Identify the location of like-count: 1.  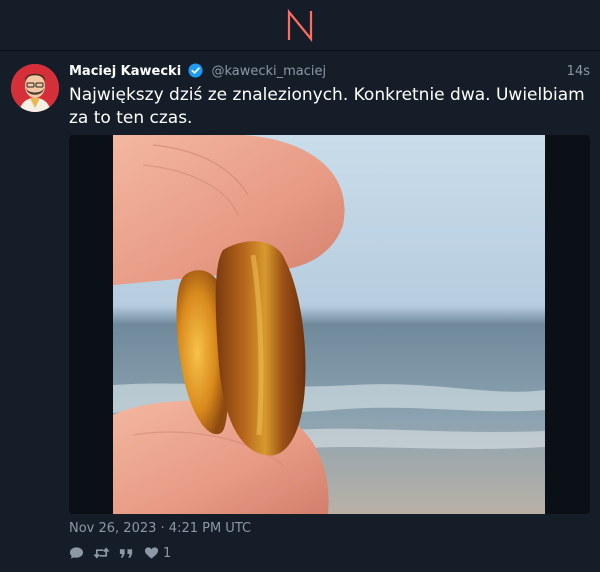
(167, 553).